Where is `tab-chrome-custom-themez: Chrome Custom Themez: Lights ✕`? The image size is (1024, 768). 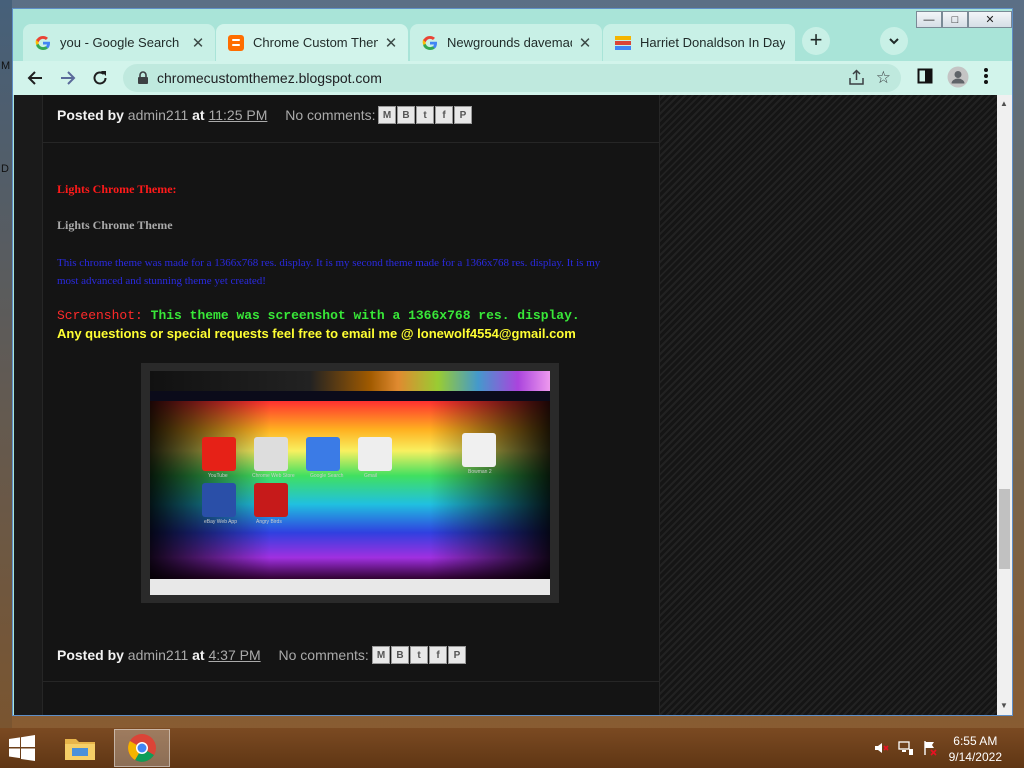
tab-chrome-custom-themez: Chrome Custom Themez: Lights ✕ is located at coordinates (312, 42).